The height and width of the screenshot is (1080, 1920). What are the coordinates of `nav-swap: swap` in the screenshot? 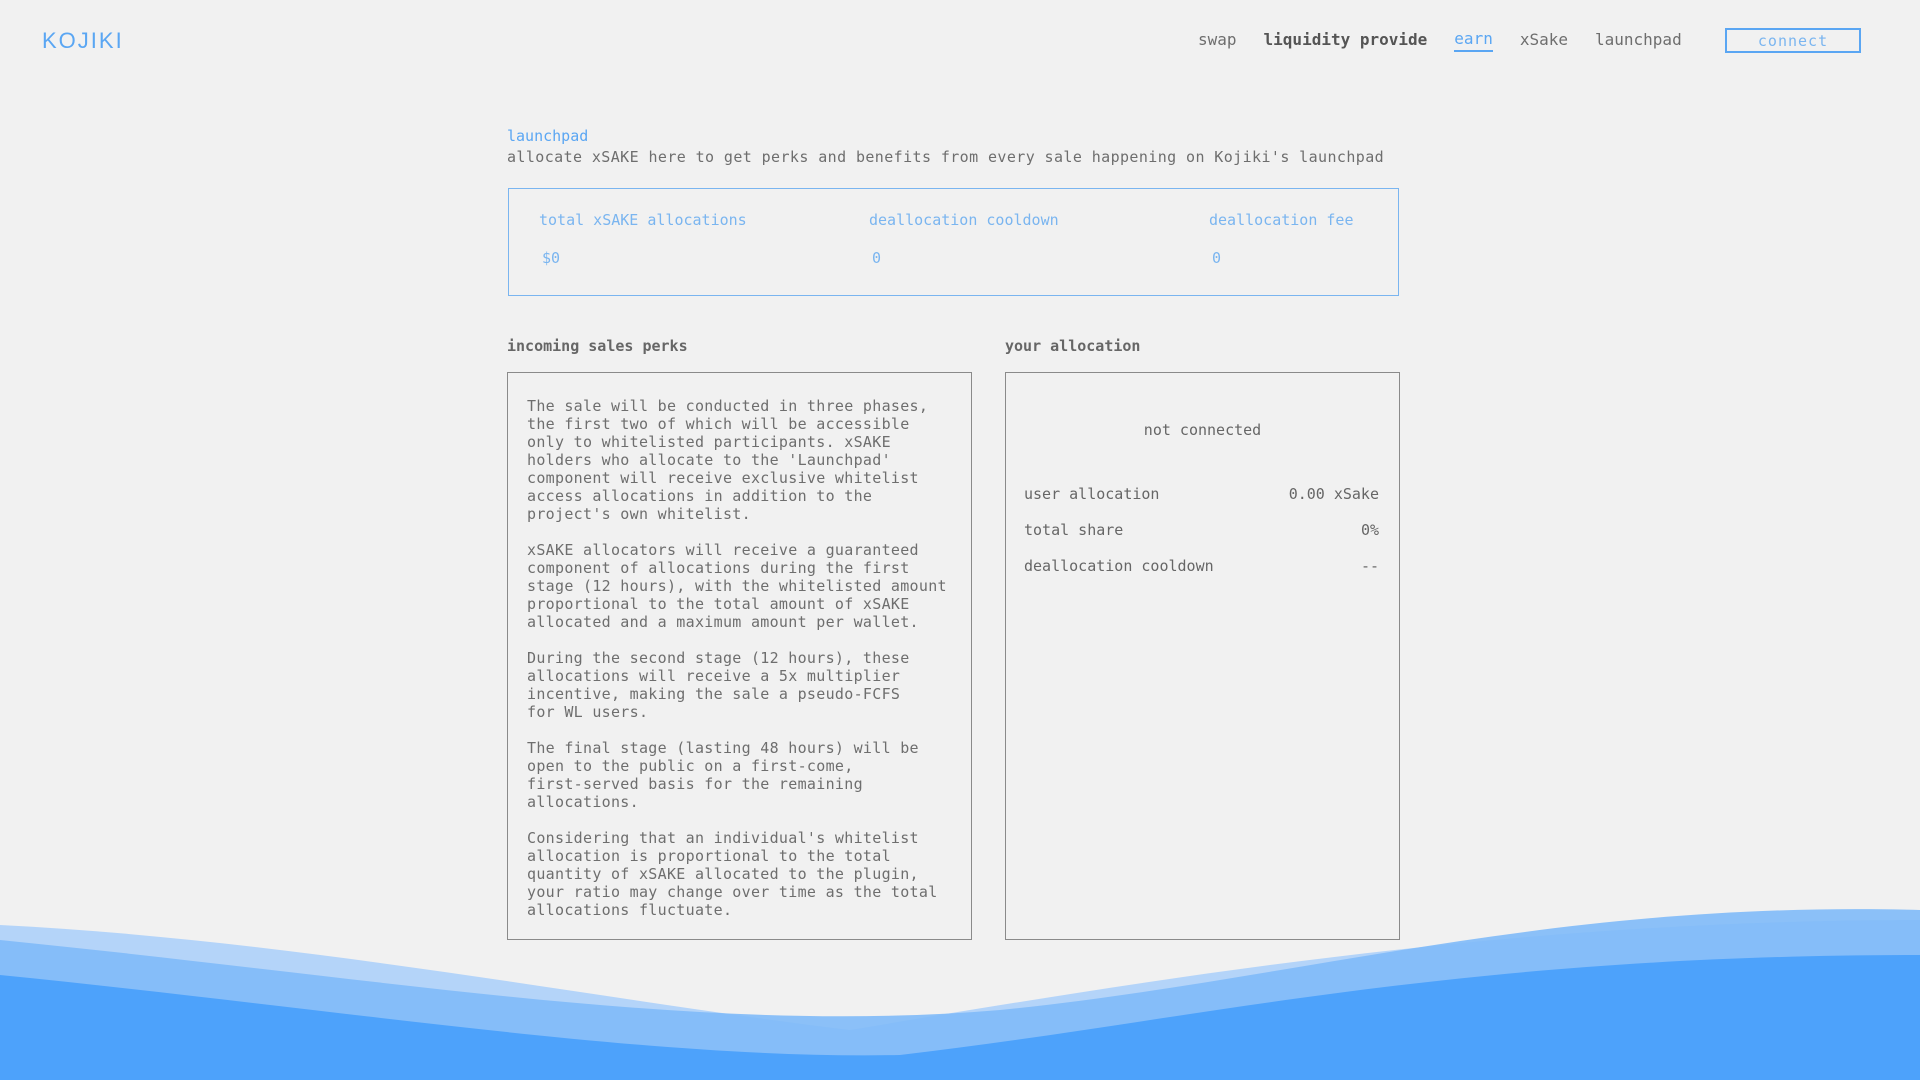 It's located at (1217, 40).